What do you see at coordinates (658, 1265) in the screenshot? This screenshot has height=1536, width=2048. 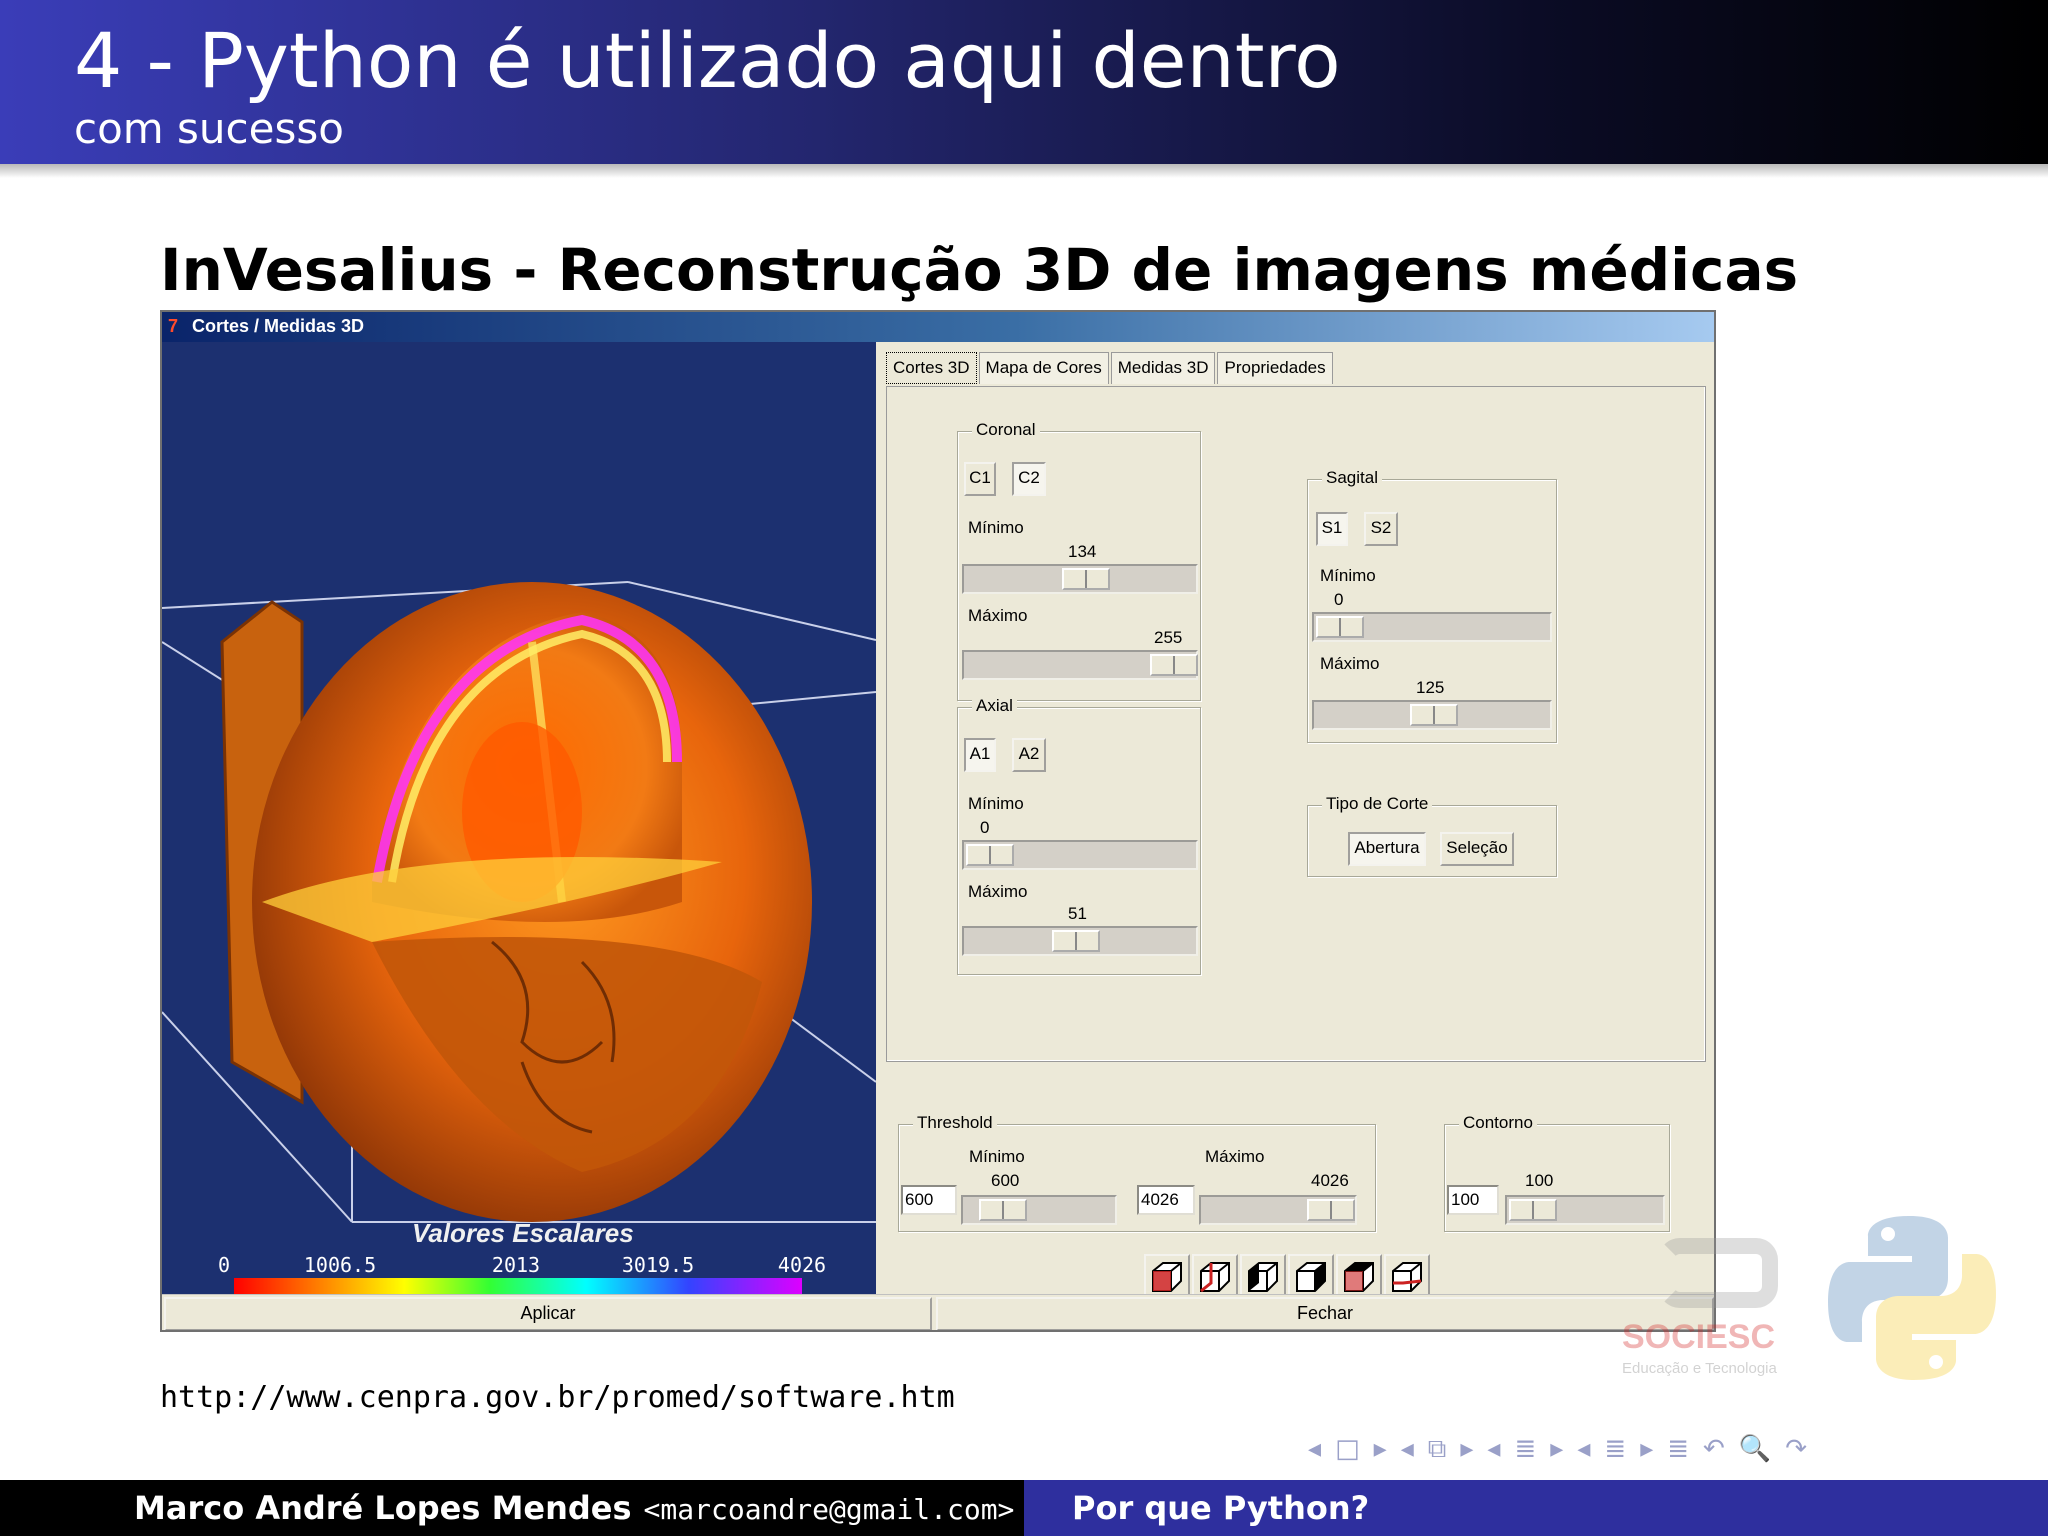 I see `colorbar-tick: 3019.5` at bounding box center [658, 1265].